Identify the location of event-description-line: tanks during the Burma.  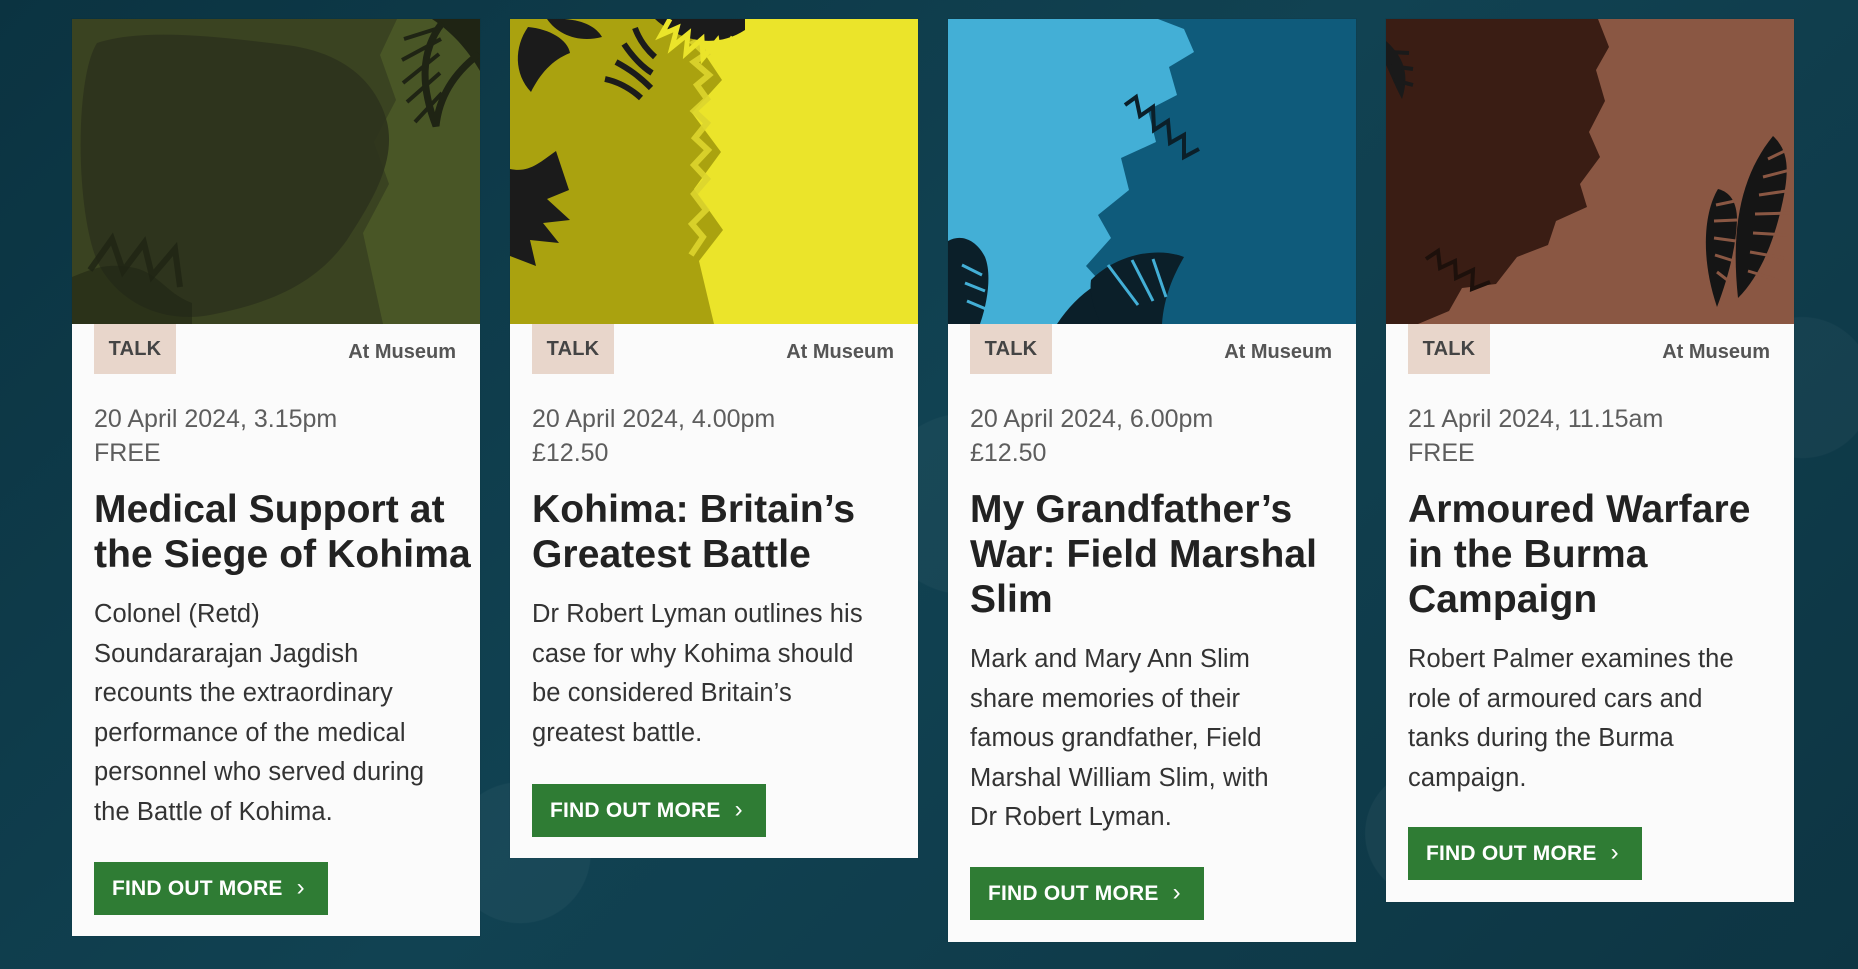
(1541, 738).